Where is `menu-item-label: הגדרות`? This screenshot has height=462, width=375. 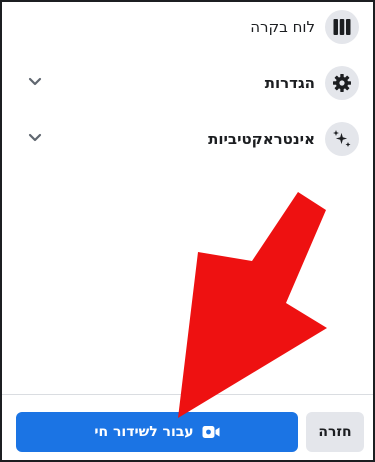
menu-item-label: הגדרות is located at coordinates (289, 83).